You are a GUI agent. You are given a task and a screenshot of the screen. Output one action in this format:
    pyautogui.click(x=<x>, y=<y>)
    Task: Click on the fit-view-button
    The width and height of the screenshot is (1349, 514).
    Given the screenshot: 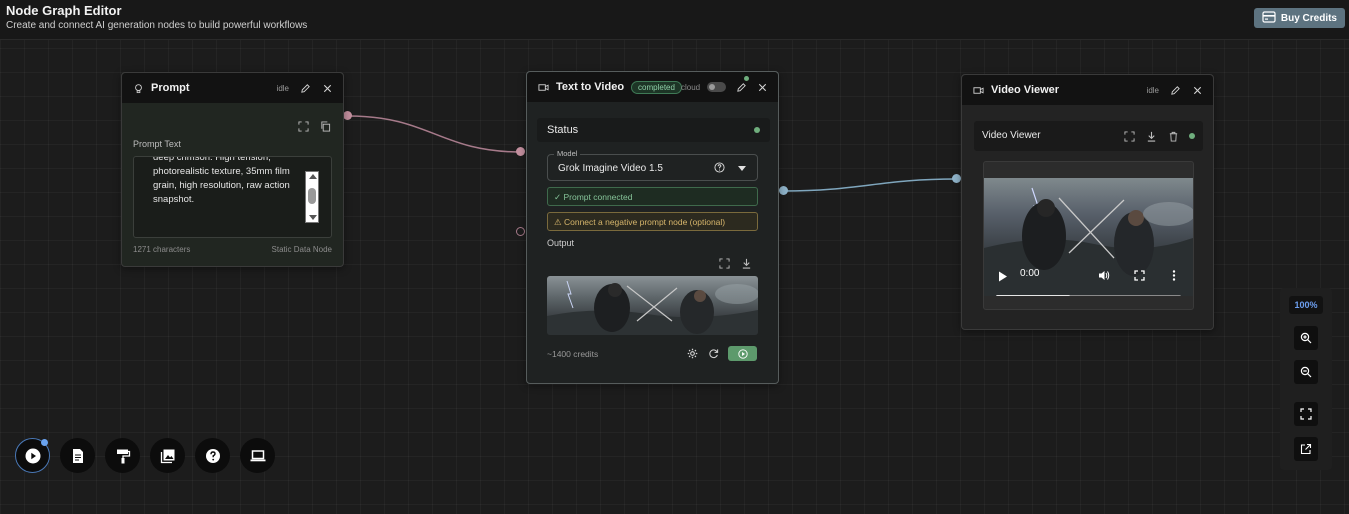 What is the action you would take?
    pyautogui.click(x=1306, y=414)
    